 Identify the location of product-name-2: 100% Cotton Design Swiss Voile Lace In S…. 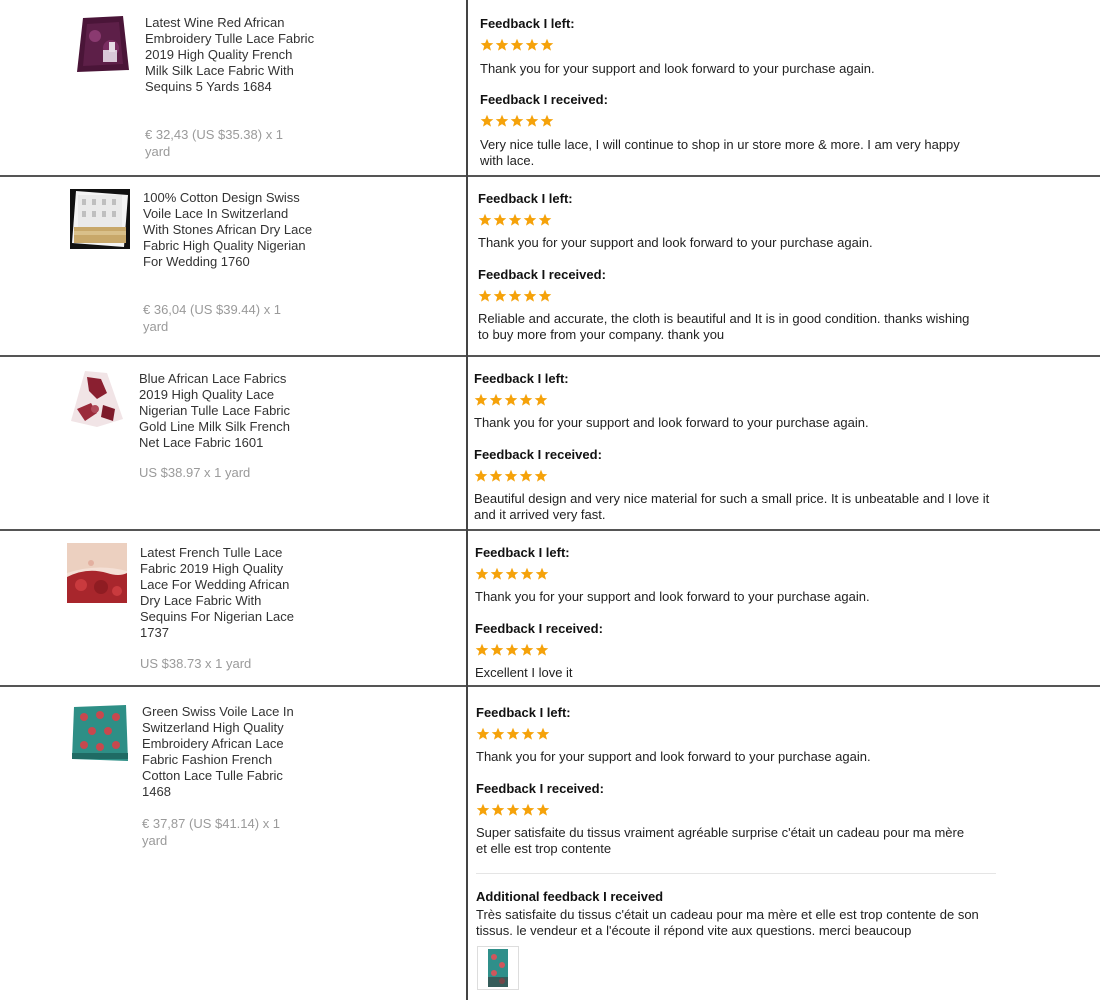
(228, 230).